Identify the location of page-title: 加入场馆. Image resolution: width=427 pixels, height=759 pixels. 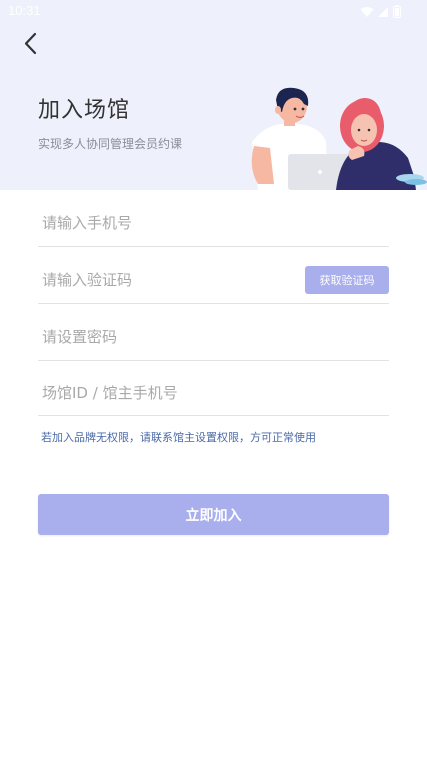
(84, 110).